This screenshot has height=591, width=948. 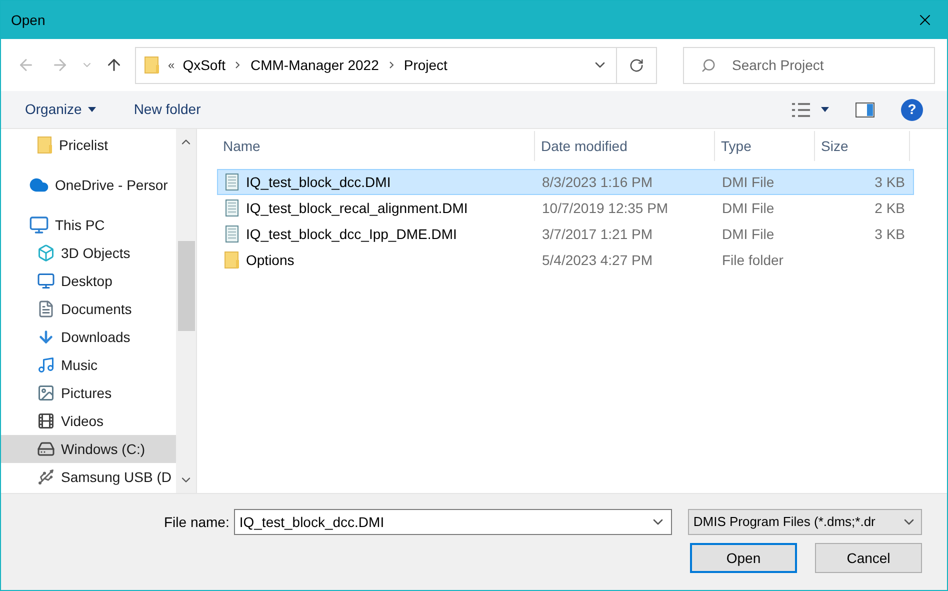 What do you see at coordinates (318, 182) in the screenshot?
I see `file-name: IQ_test_block_dcc.DMI` at bounding box center [318, 182].